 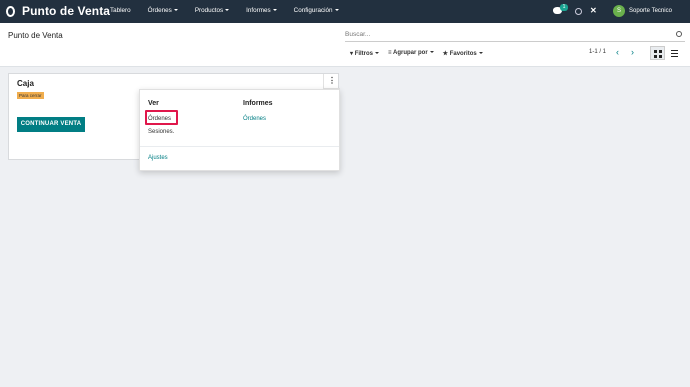 I want to click on menu-item-ordenes: Órdenes, so click(x=163, y=10).